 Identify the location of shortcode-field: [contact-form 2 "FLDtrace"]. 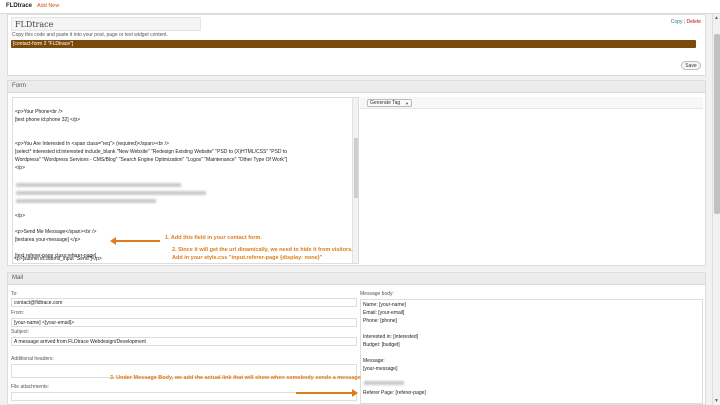
(353, 44).